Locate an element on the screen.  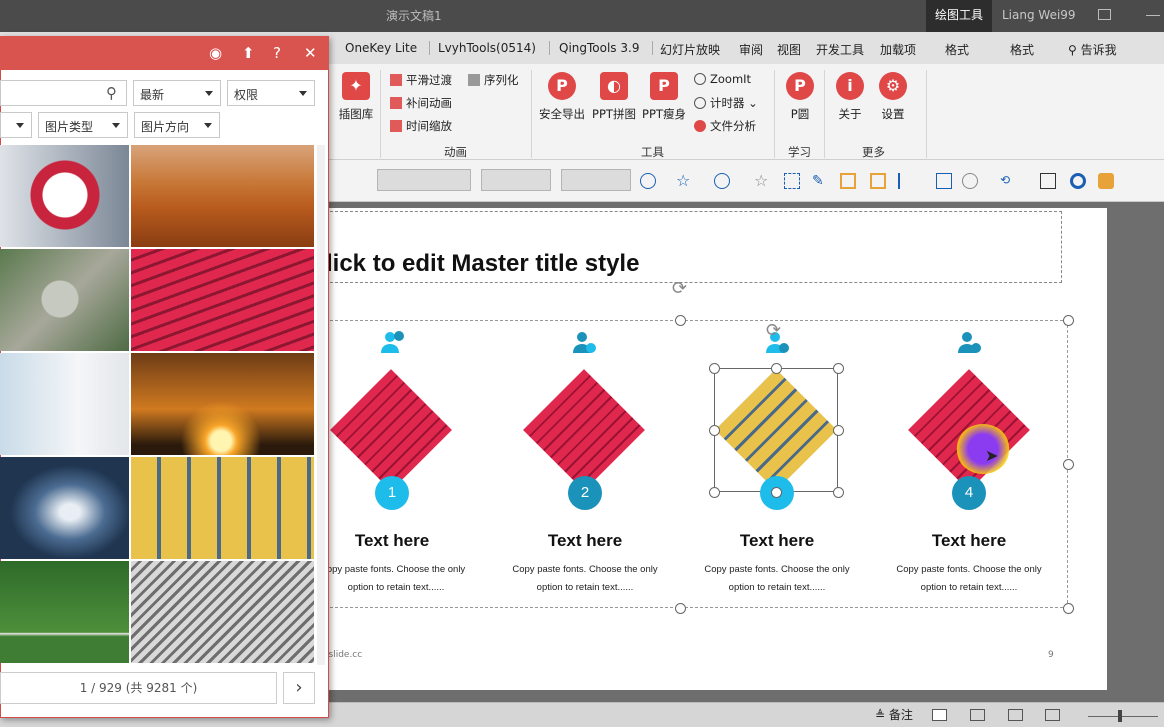
slide-sorter-icon is located at coordinates (977, 715).